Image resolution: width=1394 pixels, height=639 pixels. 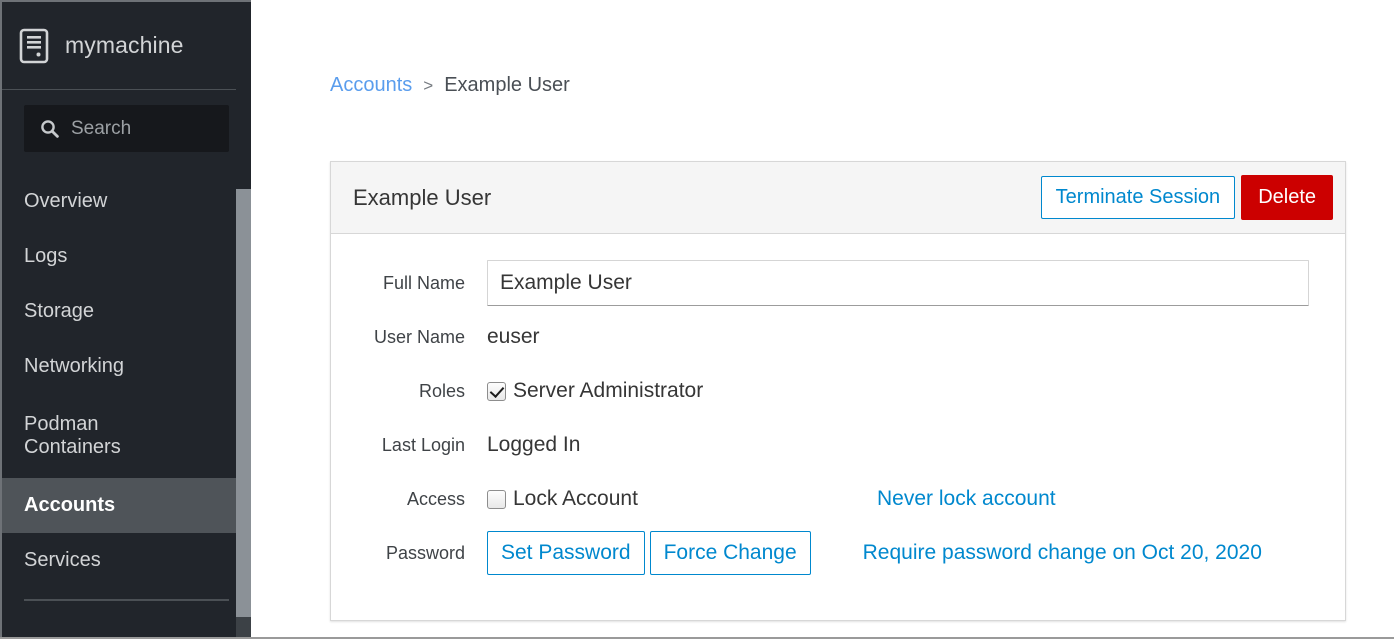 What do you see at coordinates (435, 498) in the screenshot?
I see `access-label: Access` at bounding box center [435, 498].